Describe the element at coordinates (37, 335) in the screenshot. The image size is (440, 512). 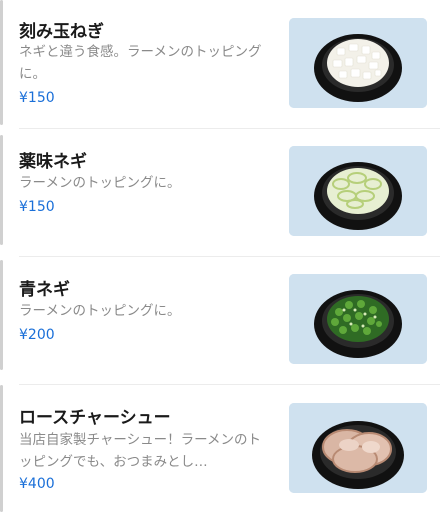
I see `item-price: ¥200` at that location.